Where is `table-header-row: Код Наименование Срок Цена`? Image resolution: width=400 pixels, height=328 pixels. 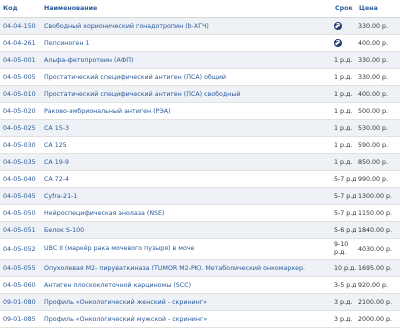
table-header-row: Код Наименование Срок Цена is located at coordinates (200, 9).